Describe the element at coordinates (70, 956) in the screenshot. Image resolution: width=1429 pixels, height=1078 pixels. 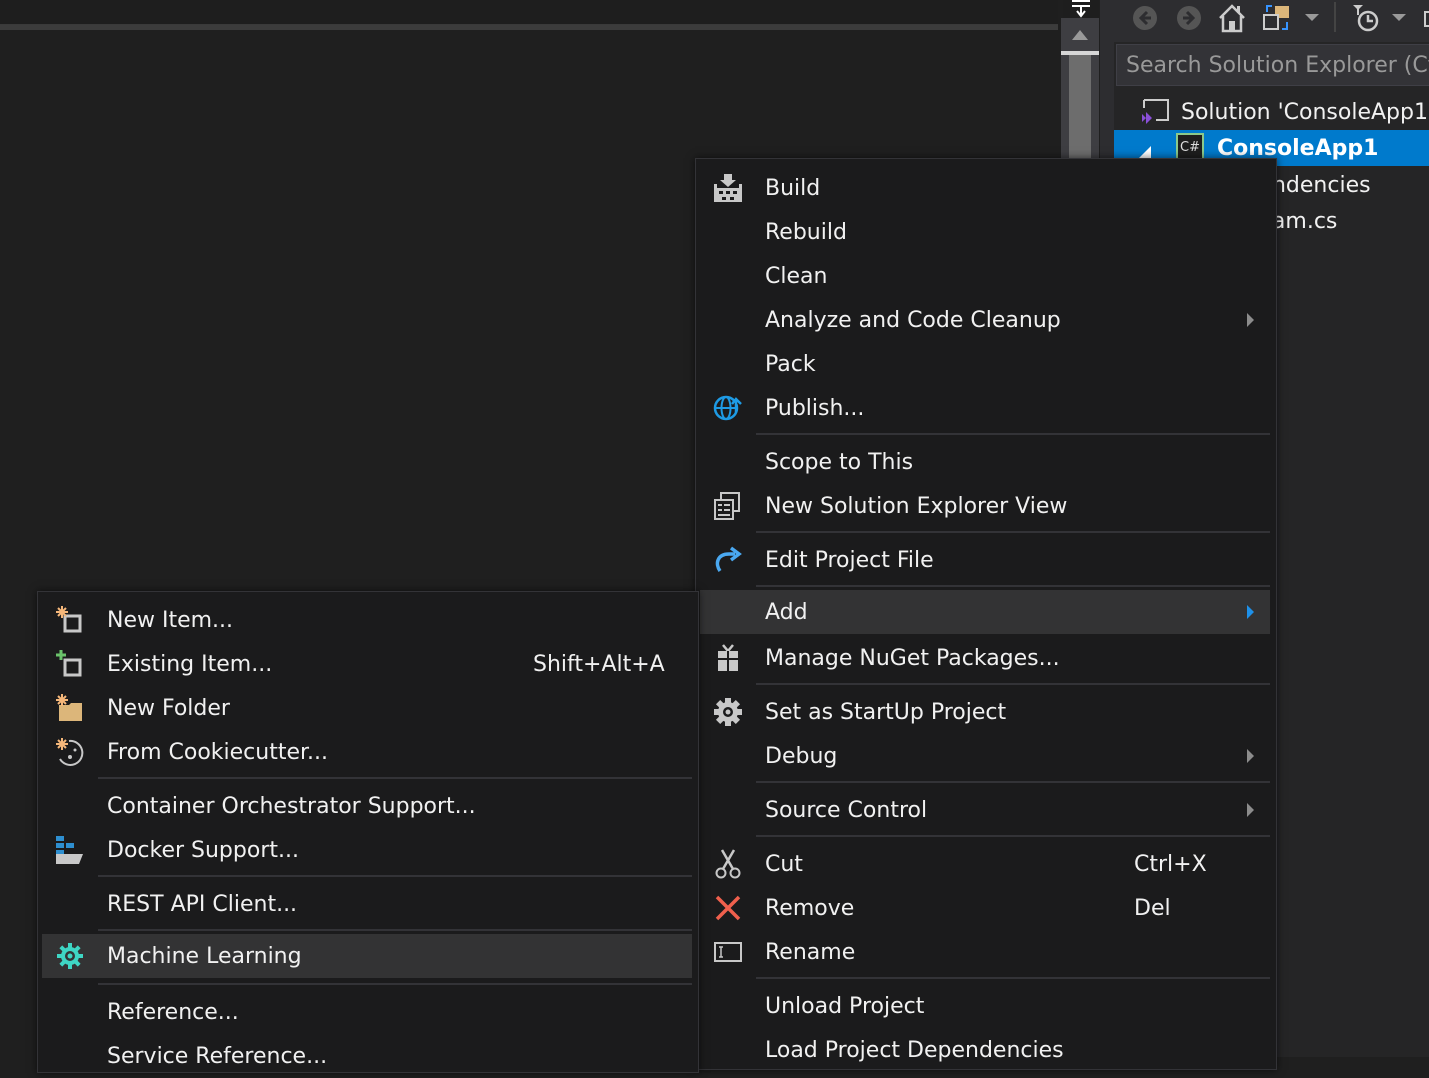
I see `machine-learning-icon` at that location.